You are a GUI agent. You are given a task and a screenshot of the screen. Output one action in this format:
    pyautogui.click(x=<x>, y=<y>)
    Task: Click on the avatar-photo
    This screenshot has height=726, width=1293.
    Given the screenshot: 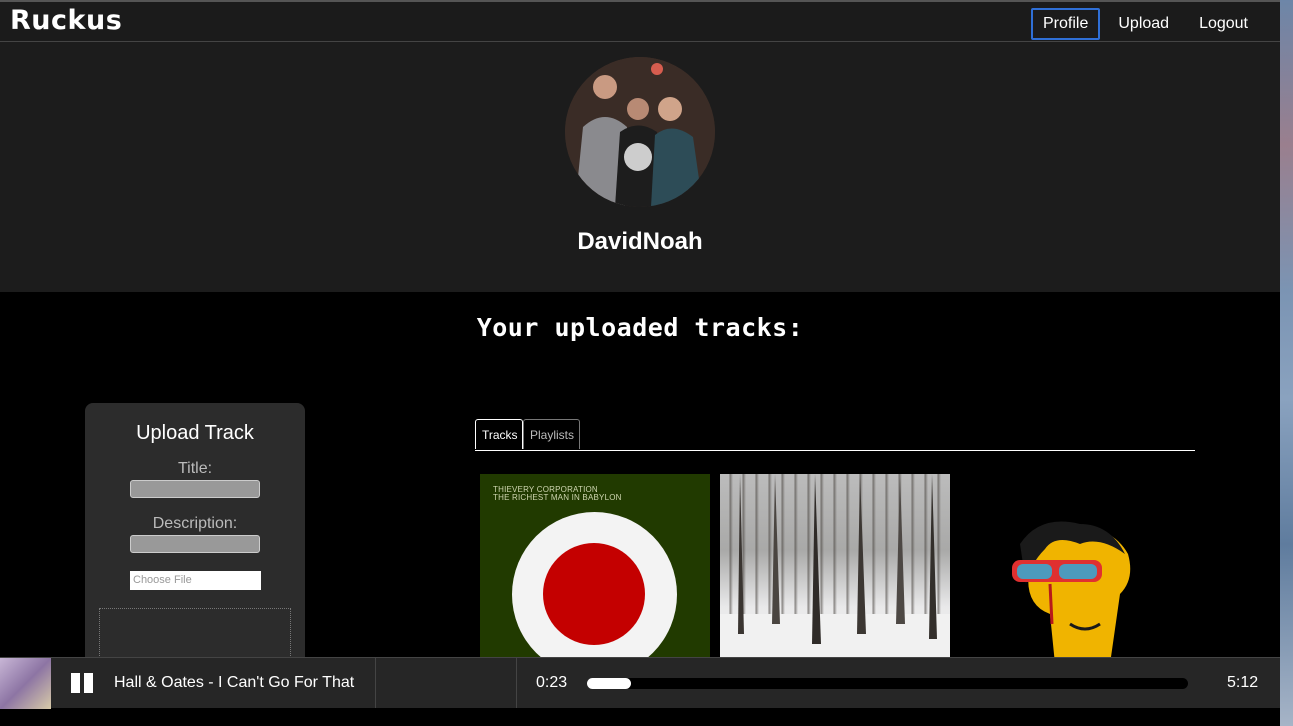 What is the action you would take?
    pyautogui.click(x=640, y=132)
    